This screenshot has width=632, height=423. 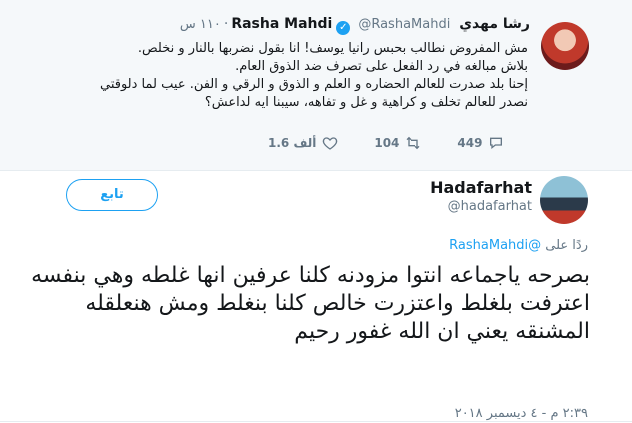 What do you see at coordinates (496, 143) in the screenshot?
I see `reply-icon` at bounding box center [496, 143].